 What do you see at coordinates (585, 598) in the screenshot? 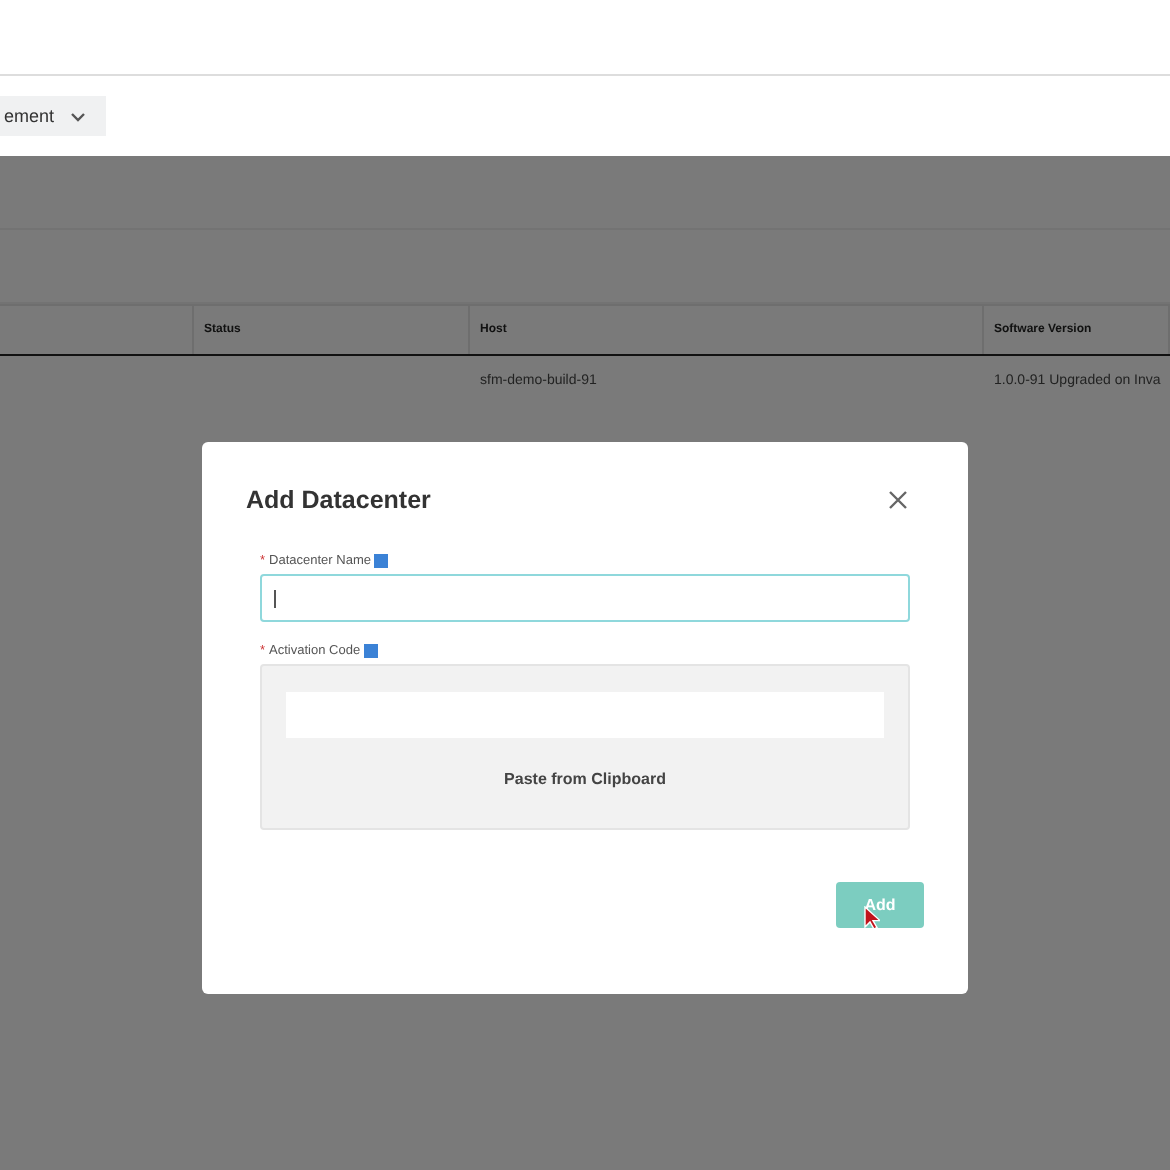
I see `name-input-field` at bounding box center [585, 598].